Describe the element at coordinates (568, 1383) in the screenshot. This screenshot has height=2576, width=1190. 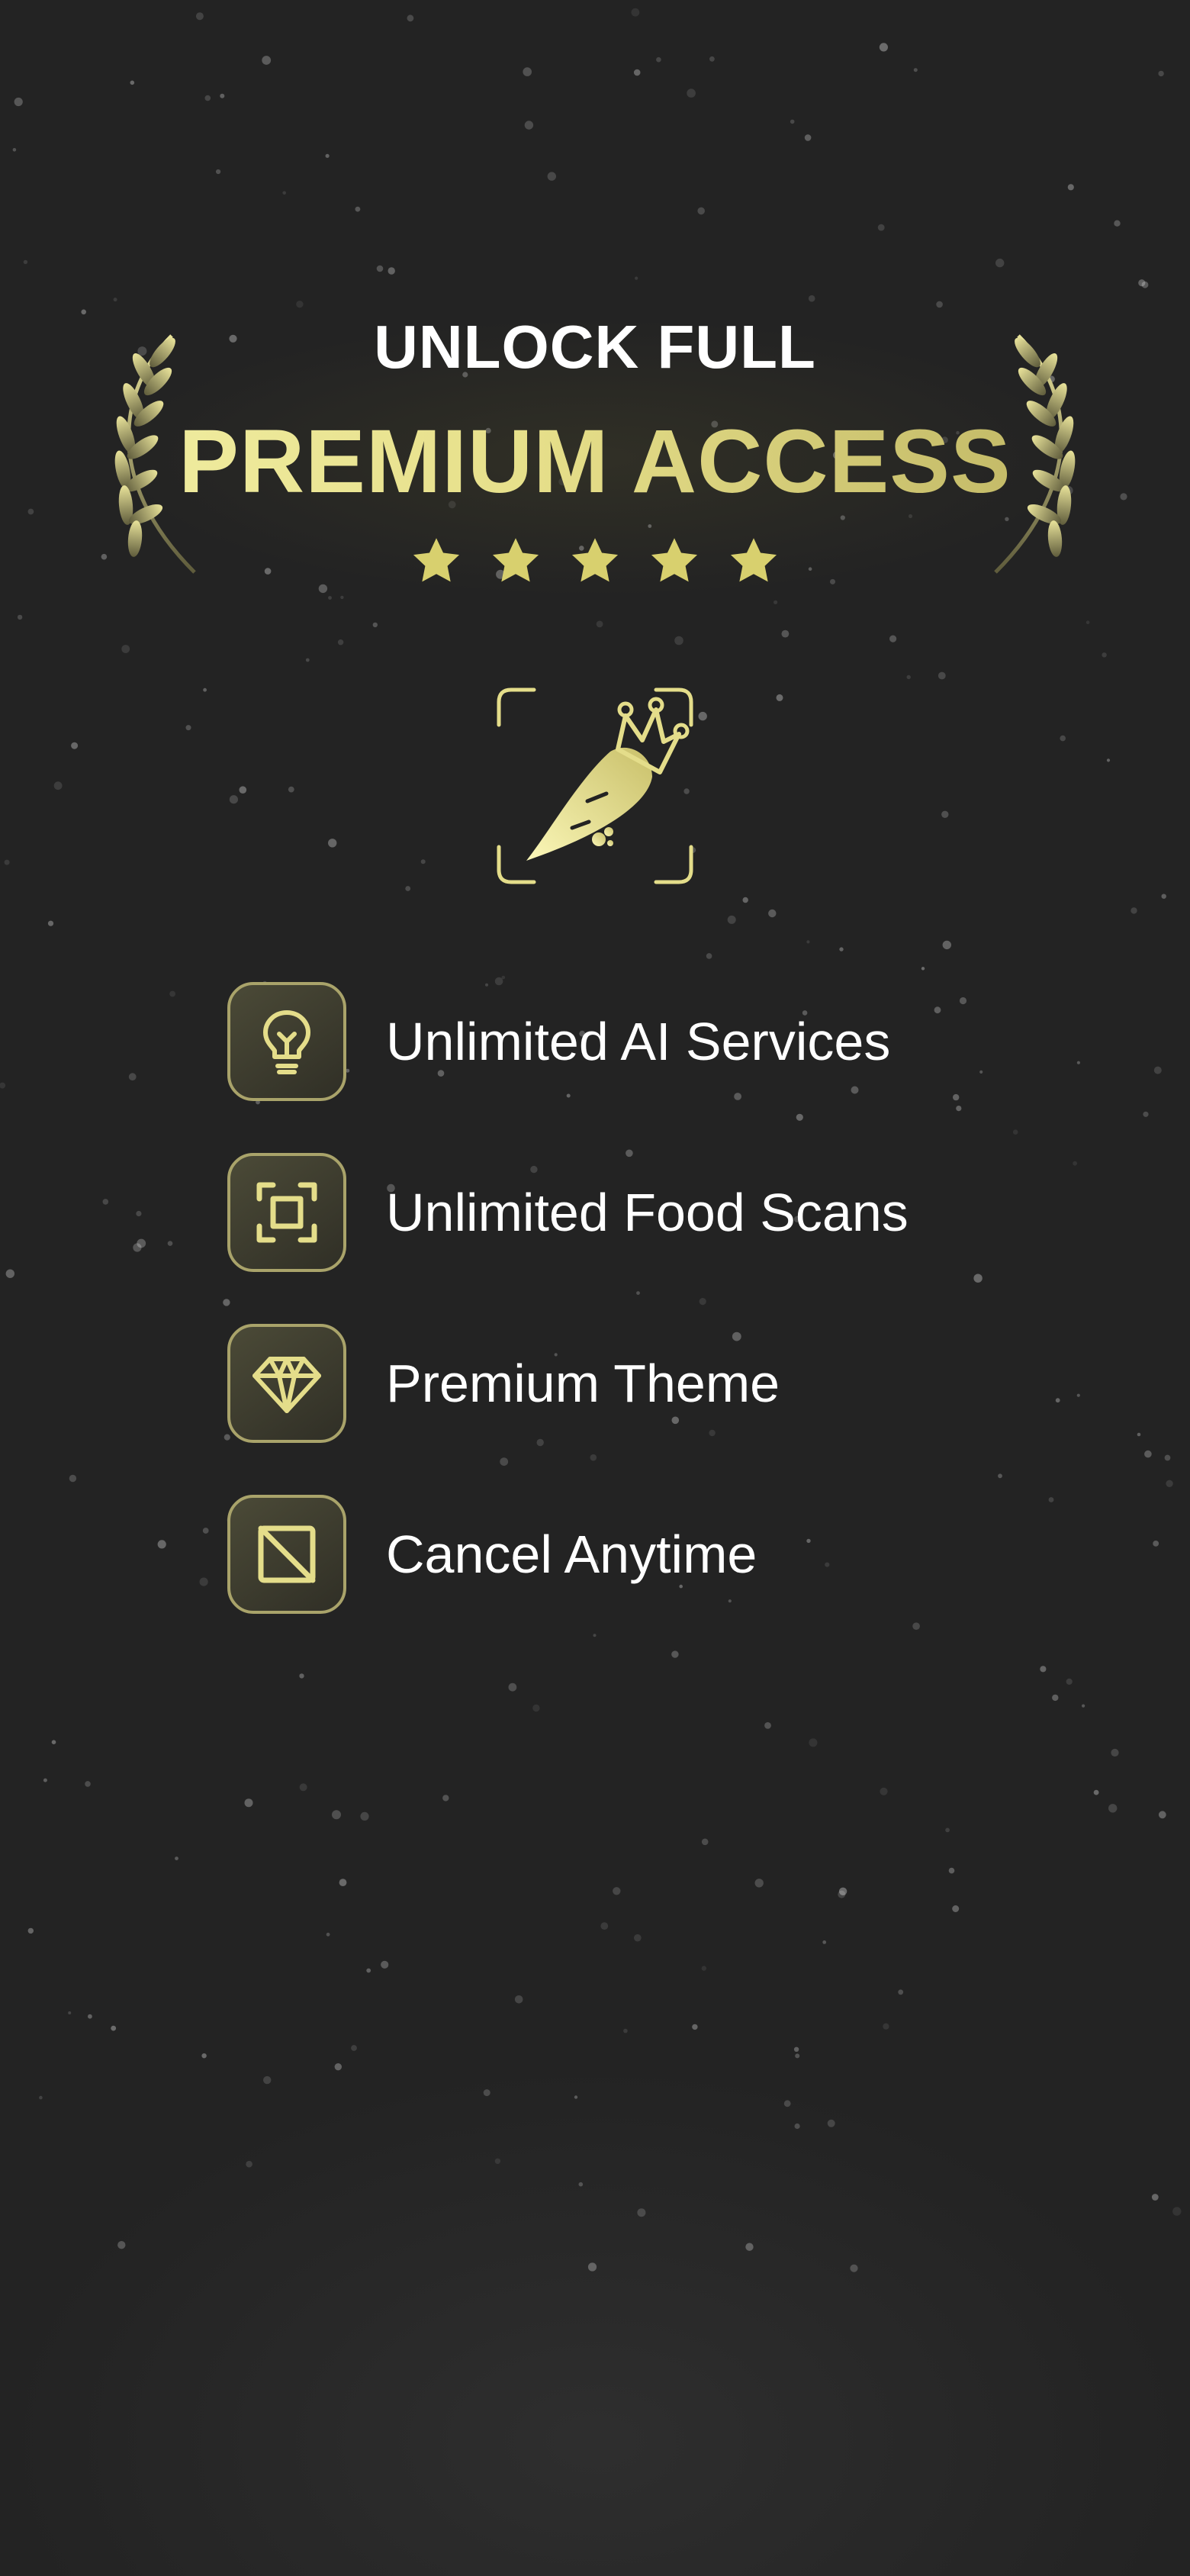
I see `feature-item-premium-theme: Premium Theme` at that location.